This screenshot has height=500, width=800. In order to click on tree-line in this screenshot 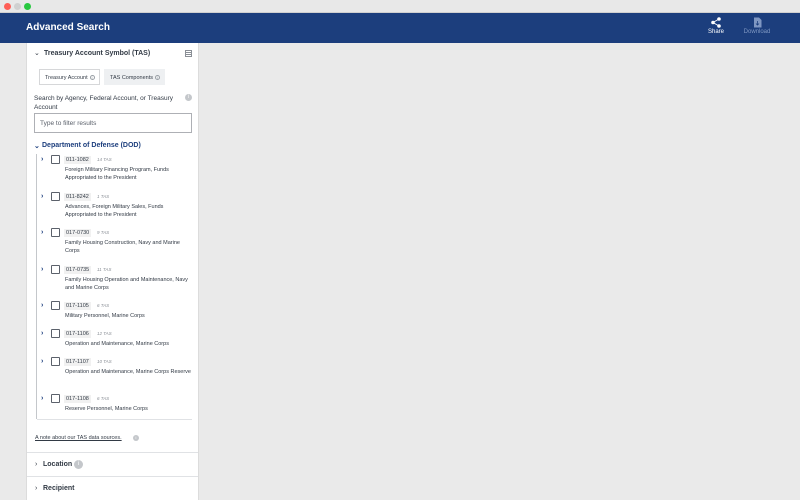, I will do `click(36, 286)`.